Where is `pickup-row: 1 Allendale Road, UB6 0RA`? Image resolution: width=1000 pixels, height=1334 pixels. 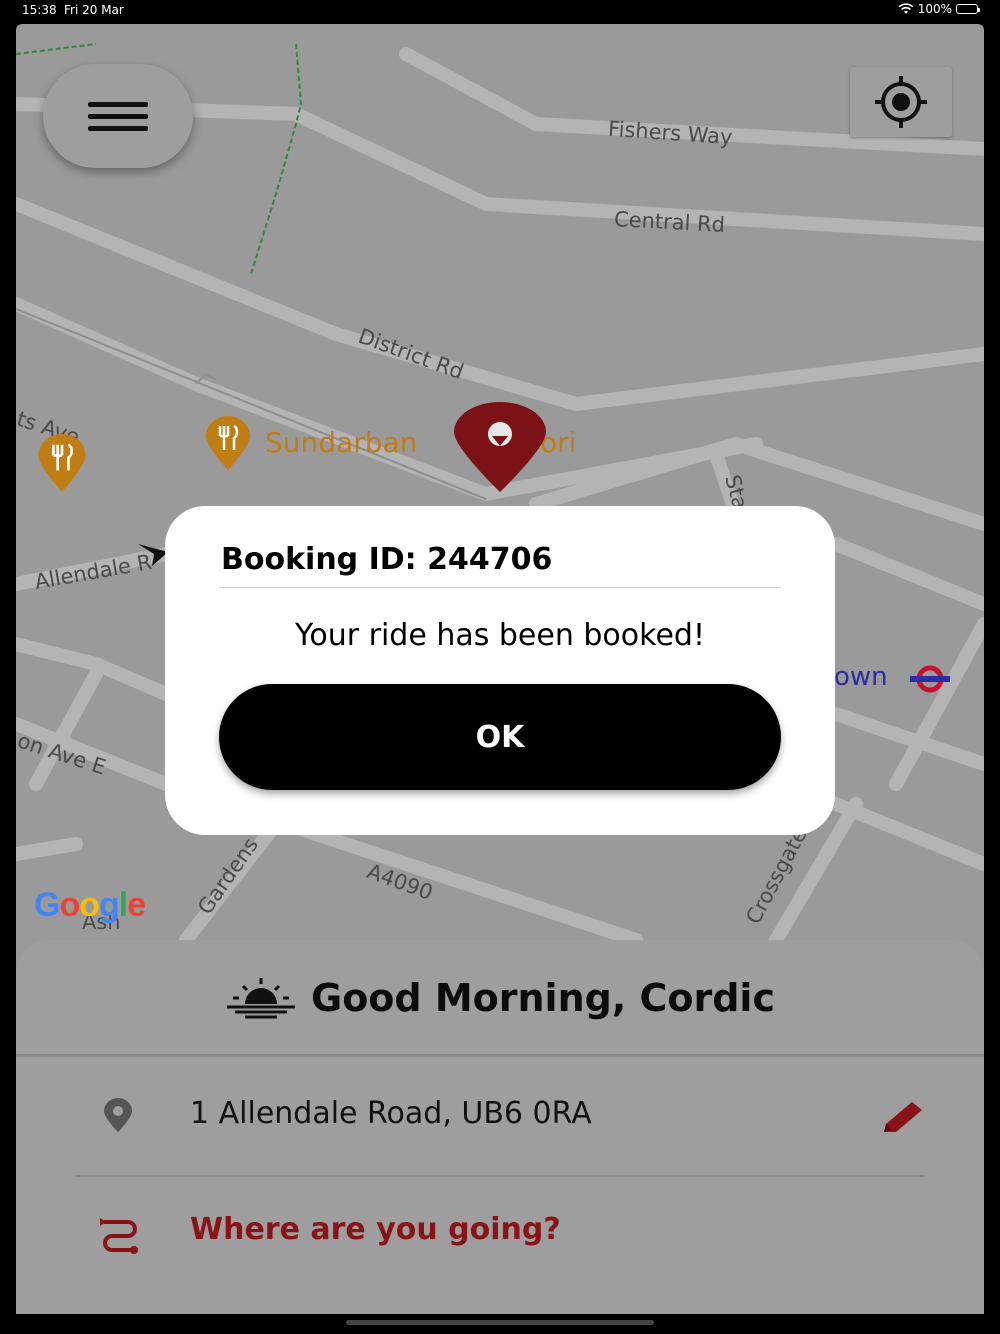 pickup-row: 1 Allendale Road, UB6 0RA is located at coordinates (500, 1130).